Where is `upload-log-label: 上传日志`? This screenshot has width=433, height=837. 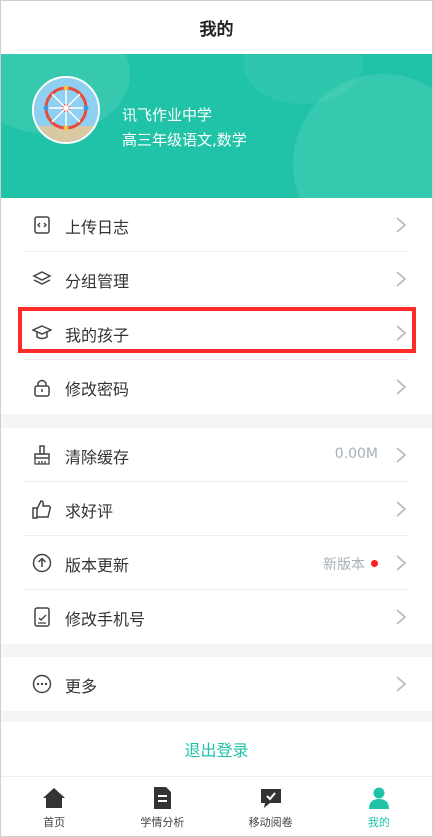
upload-log-label: 上传日志 is located at coordinates (97, 227).